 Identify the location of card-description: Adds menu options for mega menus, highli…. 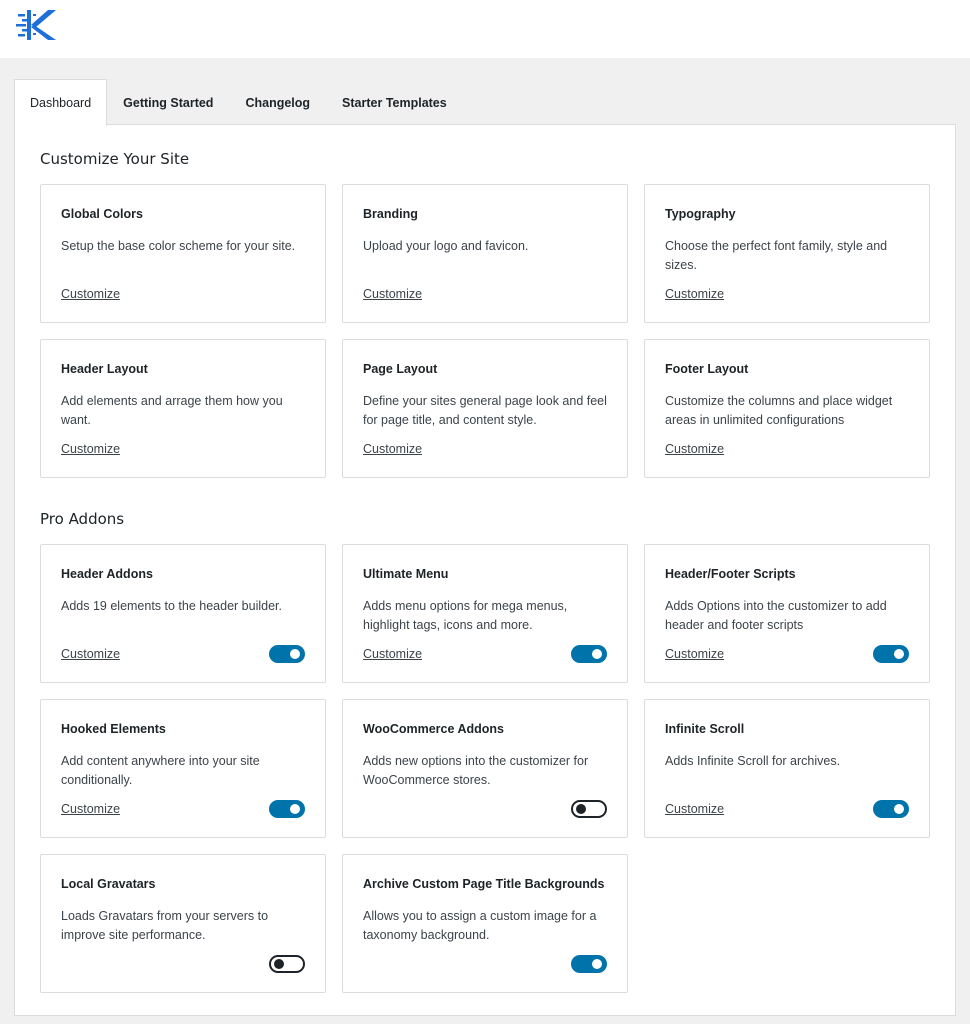
(465, 615).